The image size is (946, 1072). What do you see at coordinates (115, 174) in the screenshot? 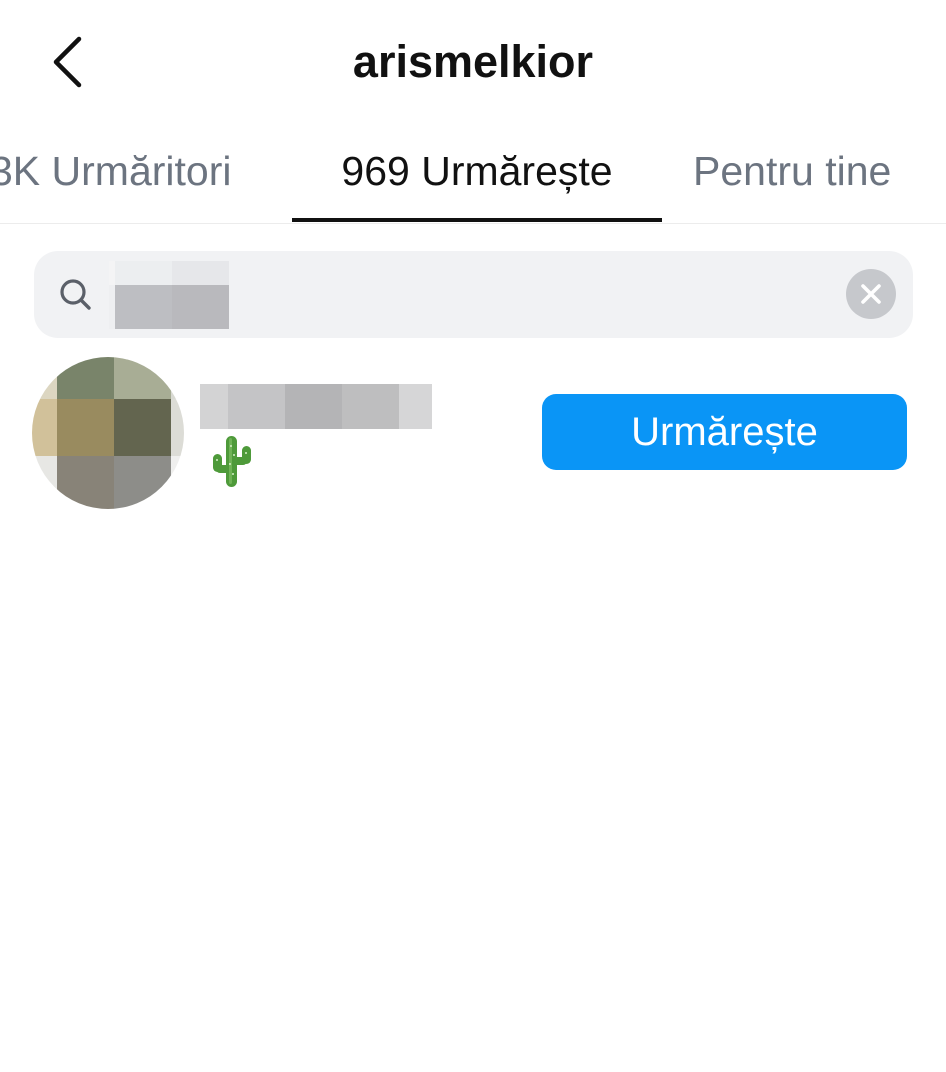
I see `tab-followers: 3K Urmăritori` at bounding box center [115, 174].